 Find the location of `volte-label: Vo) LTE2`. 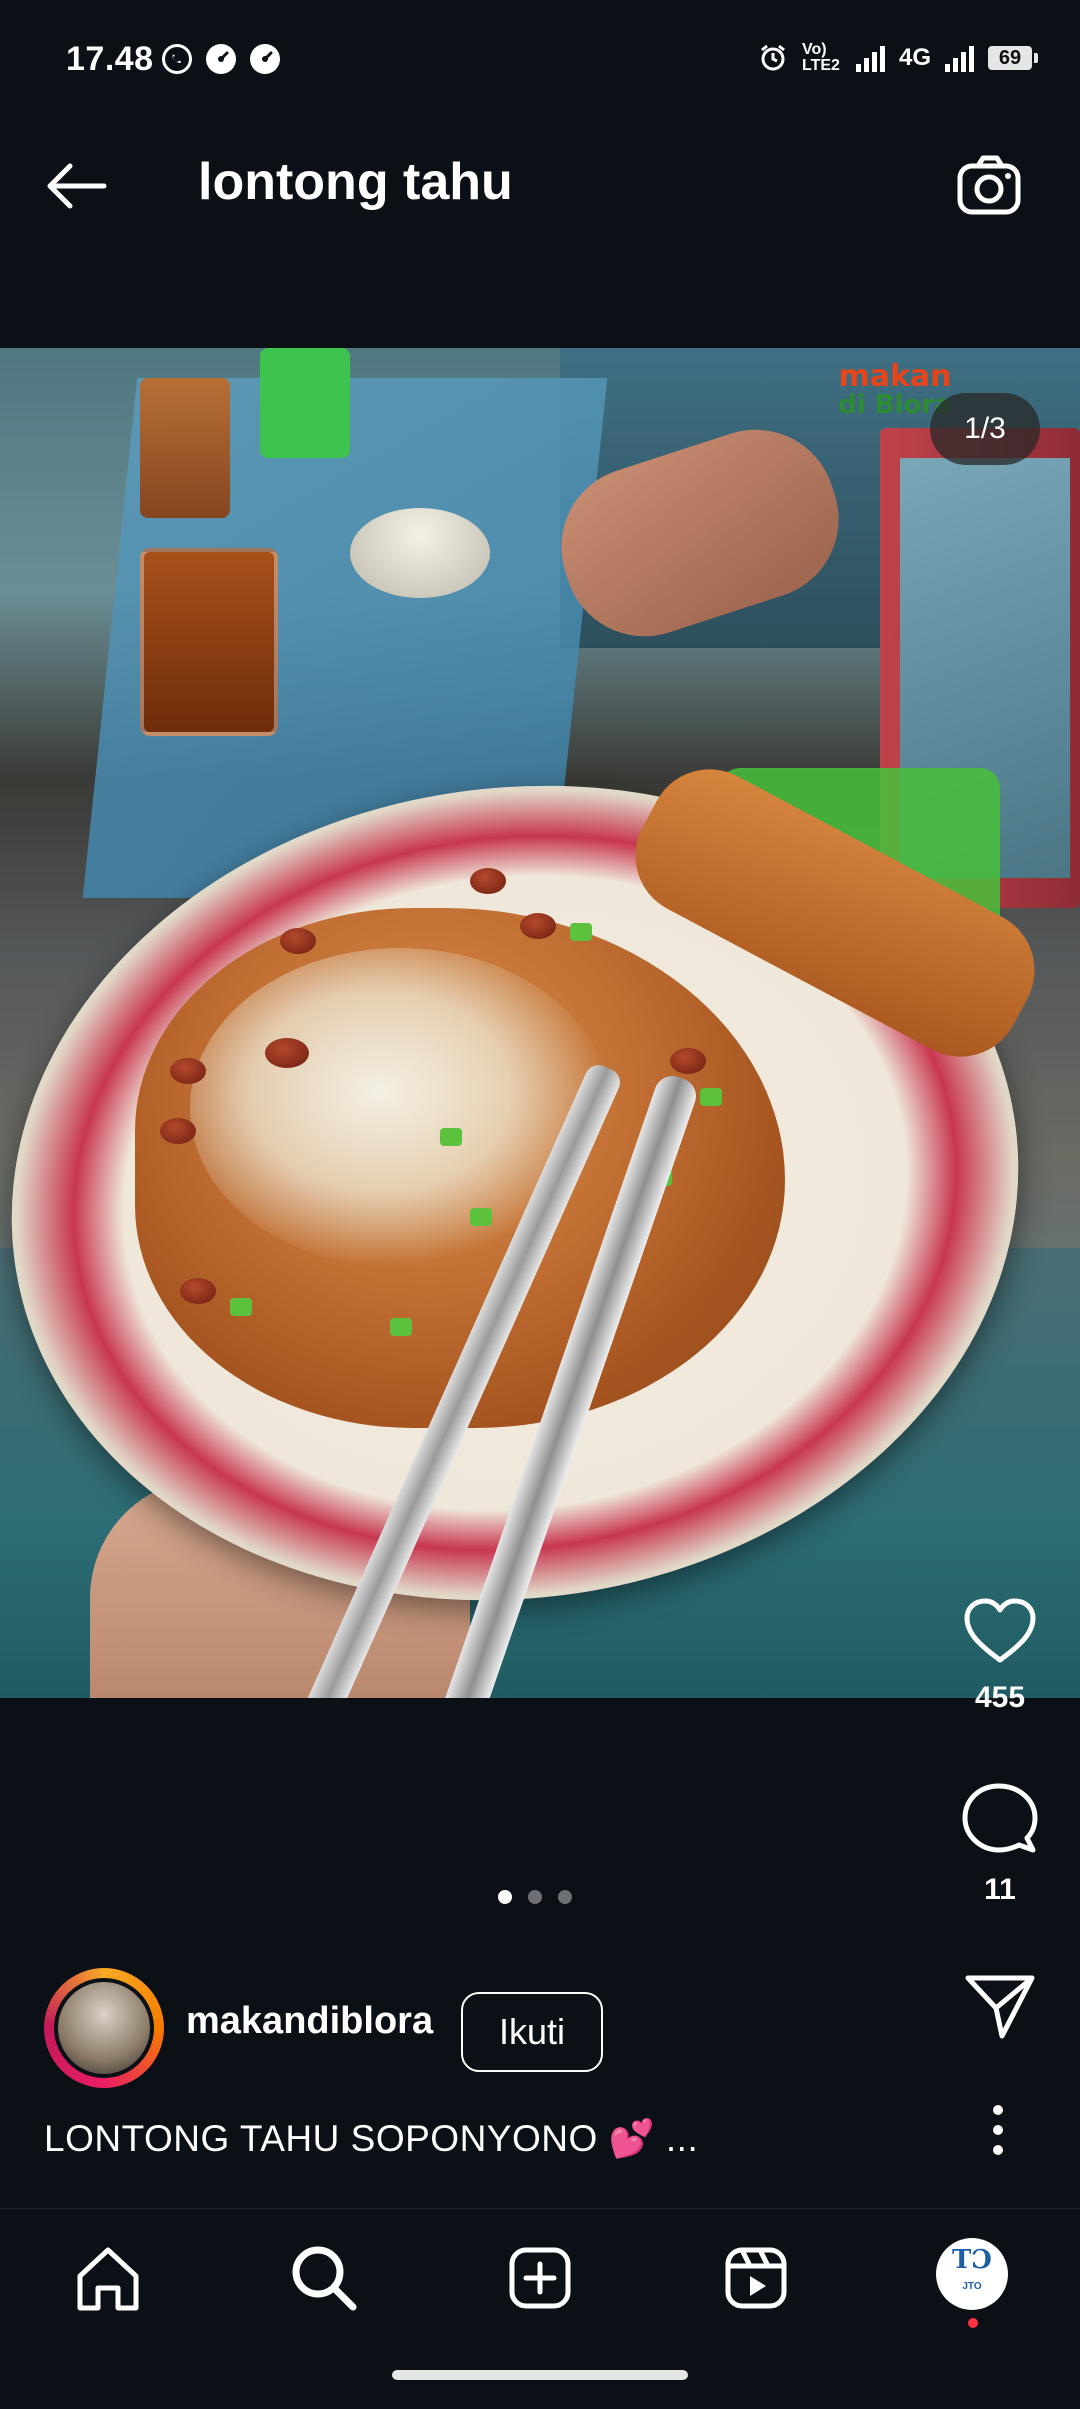

volte-label: Vo) LTE2 is located at coordinates (820, 57).